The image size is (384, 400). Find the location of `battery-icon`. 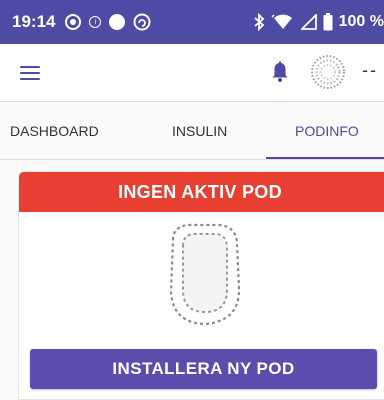

battery-icon is located at coordinates (328, 22).